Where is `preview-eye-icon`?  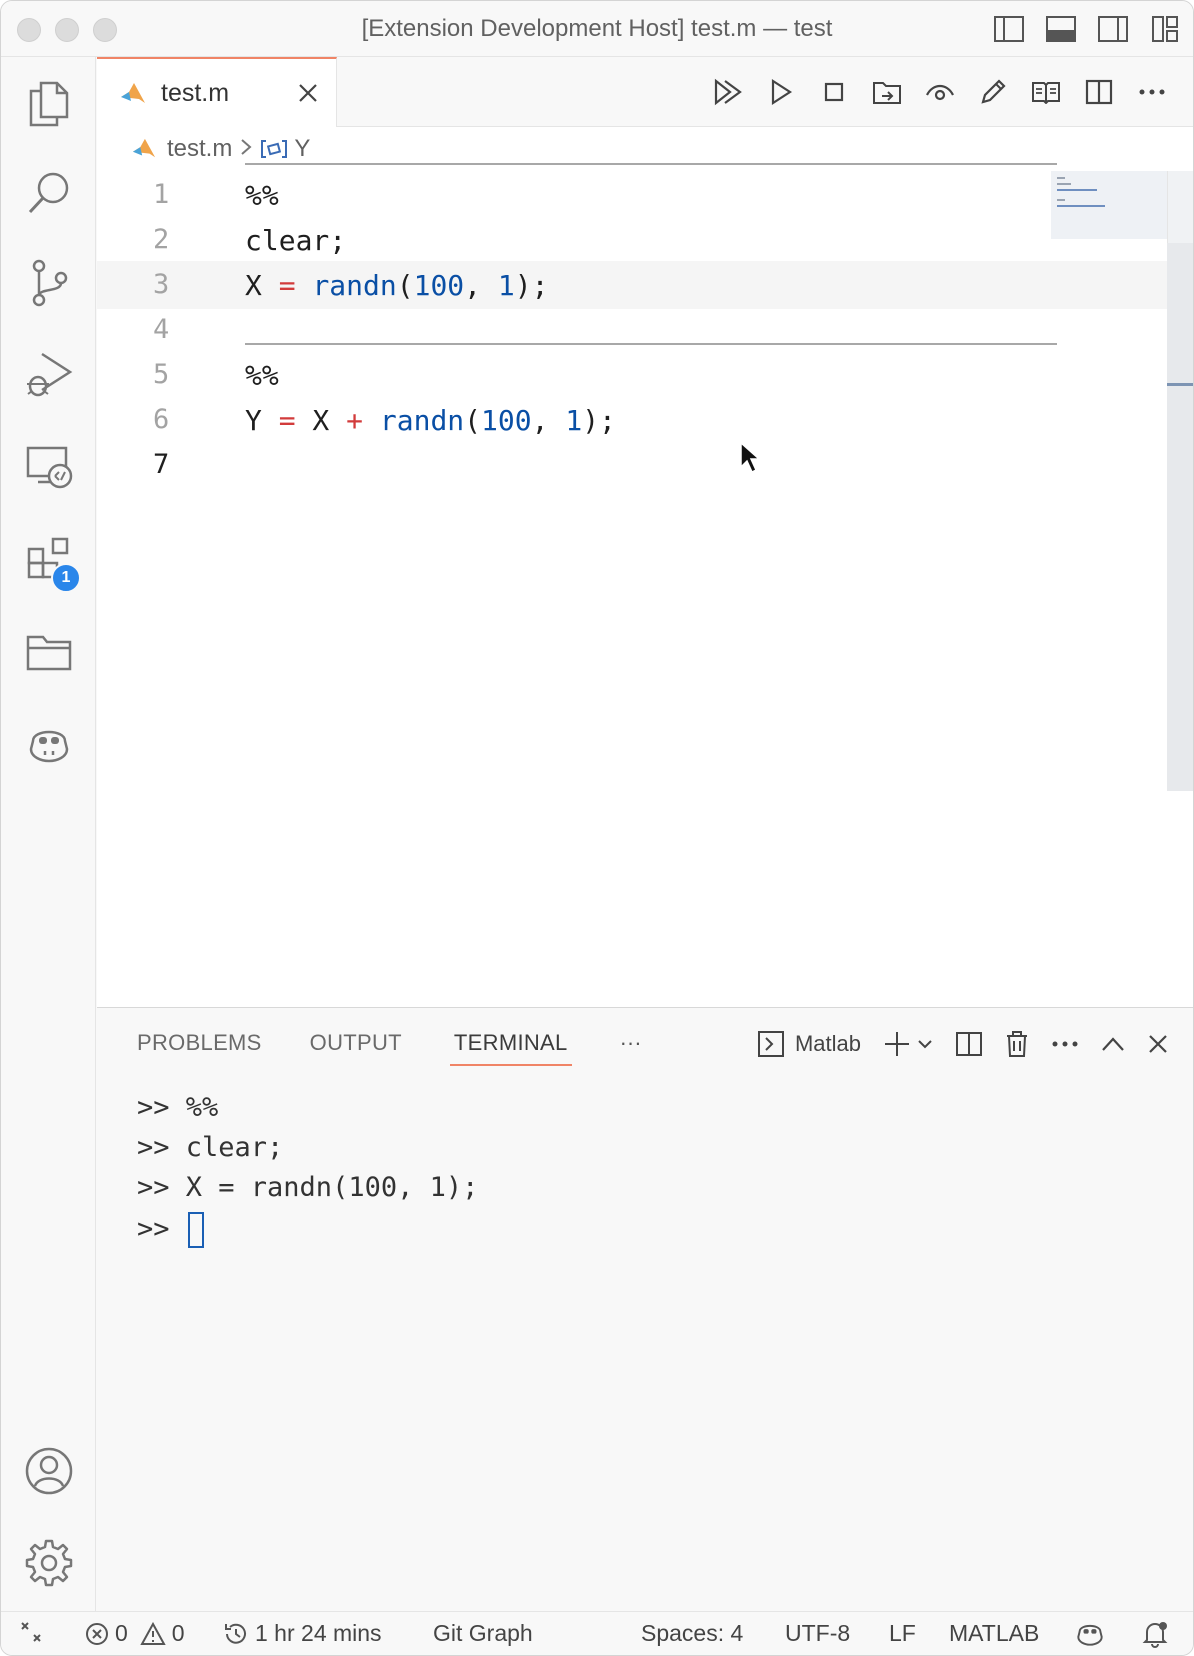
preview-eye-icon is located at coordinates (940, 92).